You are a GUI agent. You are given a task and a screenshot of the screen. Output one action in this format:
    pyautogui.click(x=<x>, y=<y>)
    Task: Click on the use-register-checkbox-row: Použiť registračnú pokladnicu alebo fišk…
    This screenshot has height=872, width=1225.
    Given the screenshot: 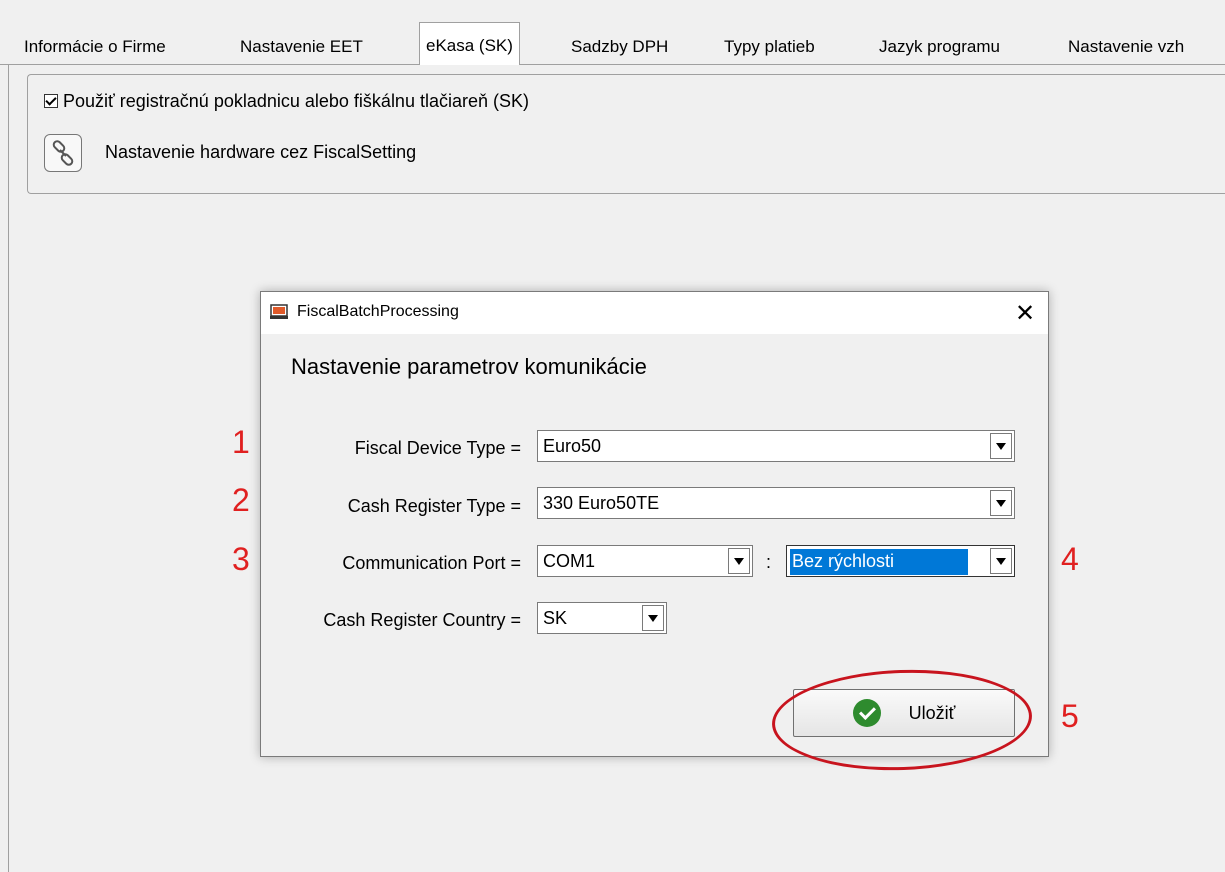 What is the action you would take?
    pyautogui.click(x=286, y=101)
    